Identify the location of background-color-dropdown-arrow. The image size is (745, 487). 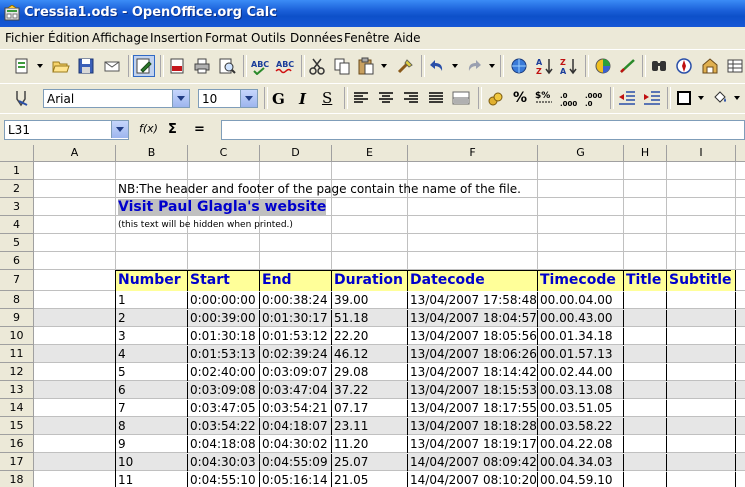
(737, 98).